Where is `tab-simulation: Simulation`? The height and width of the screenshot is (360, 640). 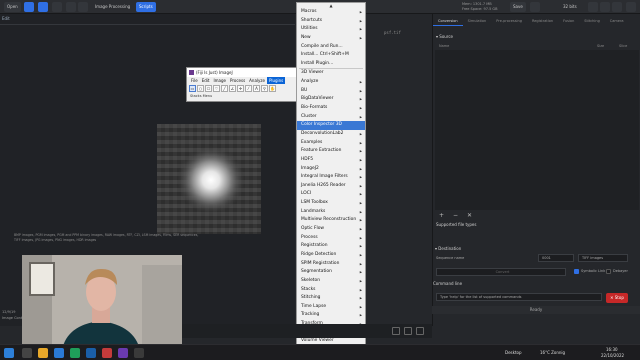
tab-simulation: Simulation is located at coordinates (477, 21).